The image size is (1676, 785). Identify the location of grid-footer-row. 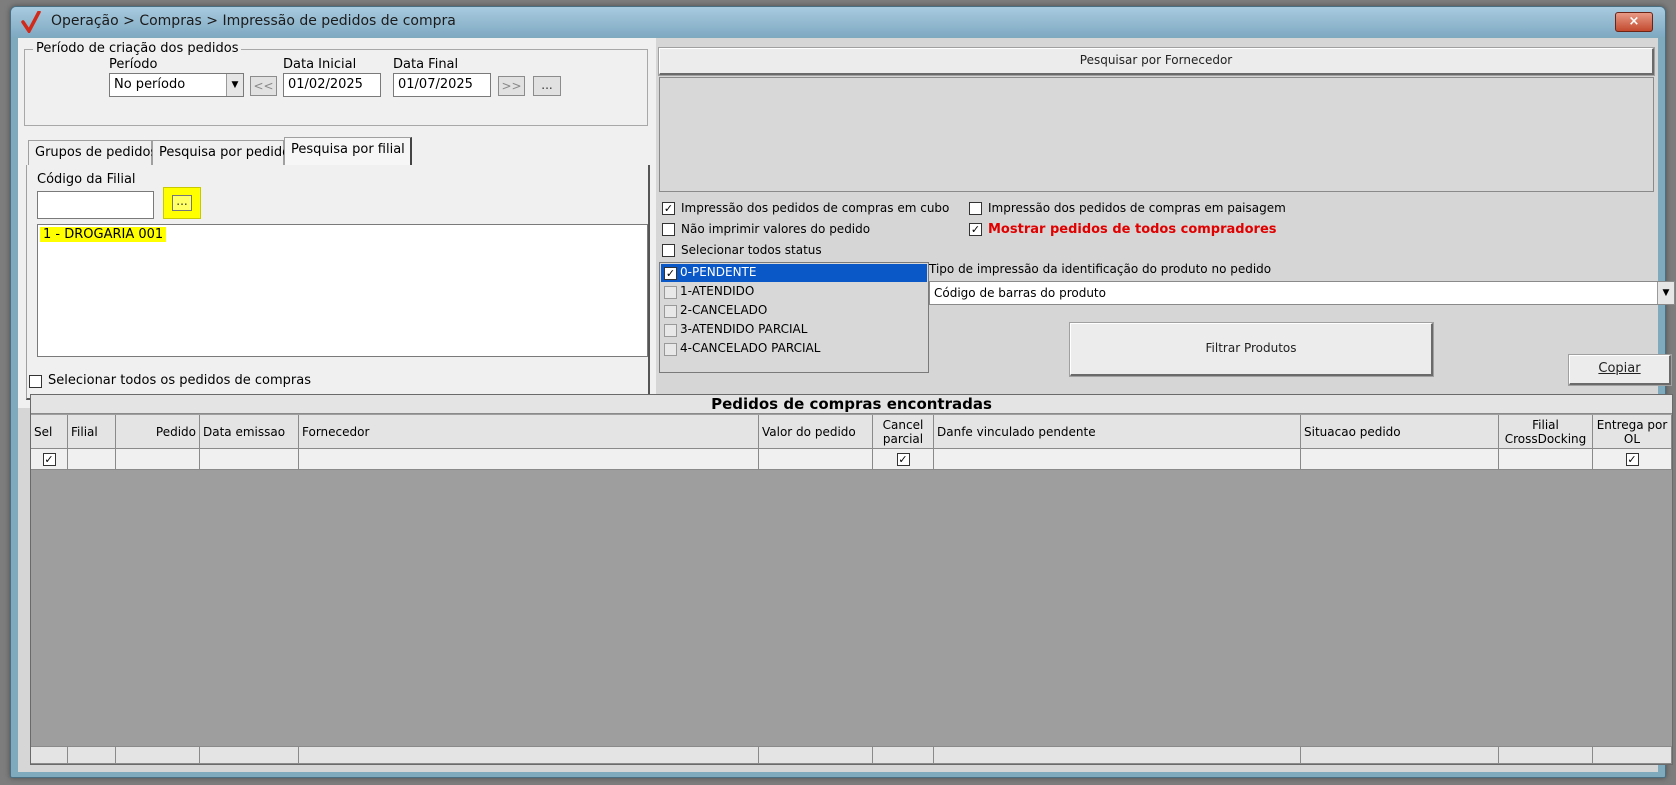
(851, 755).